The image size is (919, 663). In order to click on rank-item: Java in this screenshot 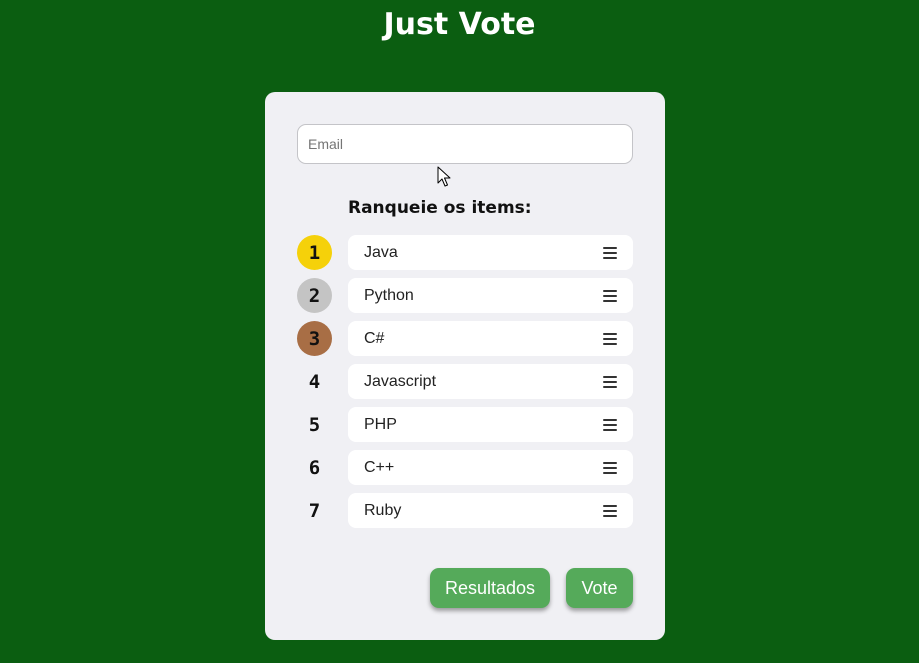, I will do `click(490, 252)`.